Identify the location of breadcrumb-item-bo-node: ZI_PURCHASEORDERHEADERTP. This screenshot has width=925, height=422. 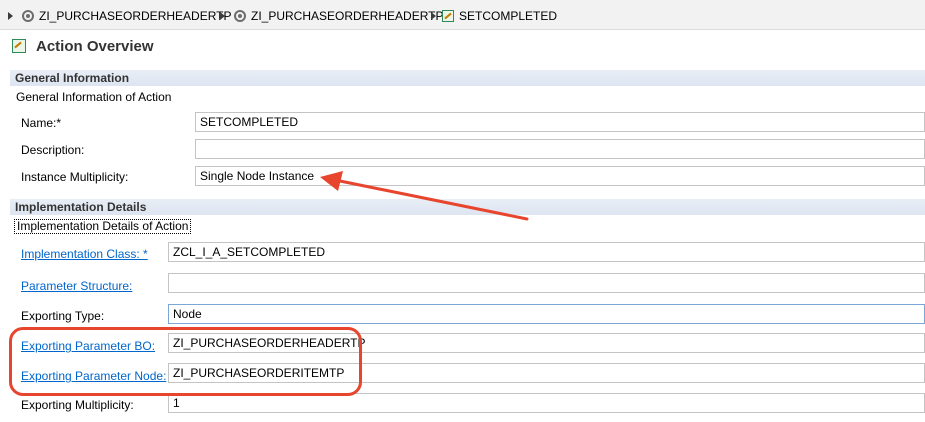
(331, 16).